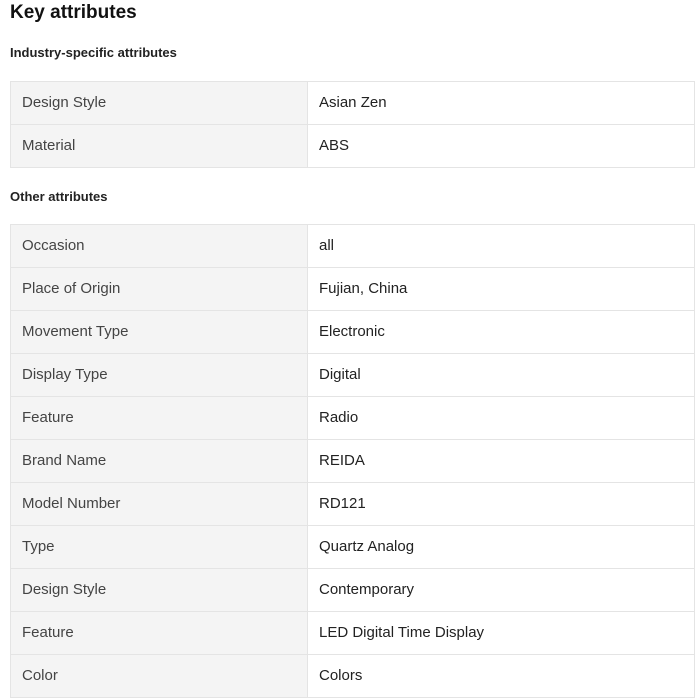  I want to click on attribute-value: Contemporary, so click(501, 590).